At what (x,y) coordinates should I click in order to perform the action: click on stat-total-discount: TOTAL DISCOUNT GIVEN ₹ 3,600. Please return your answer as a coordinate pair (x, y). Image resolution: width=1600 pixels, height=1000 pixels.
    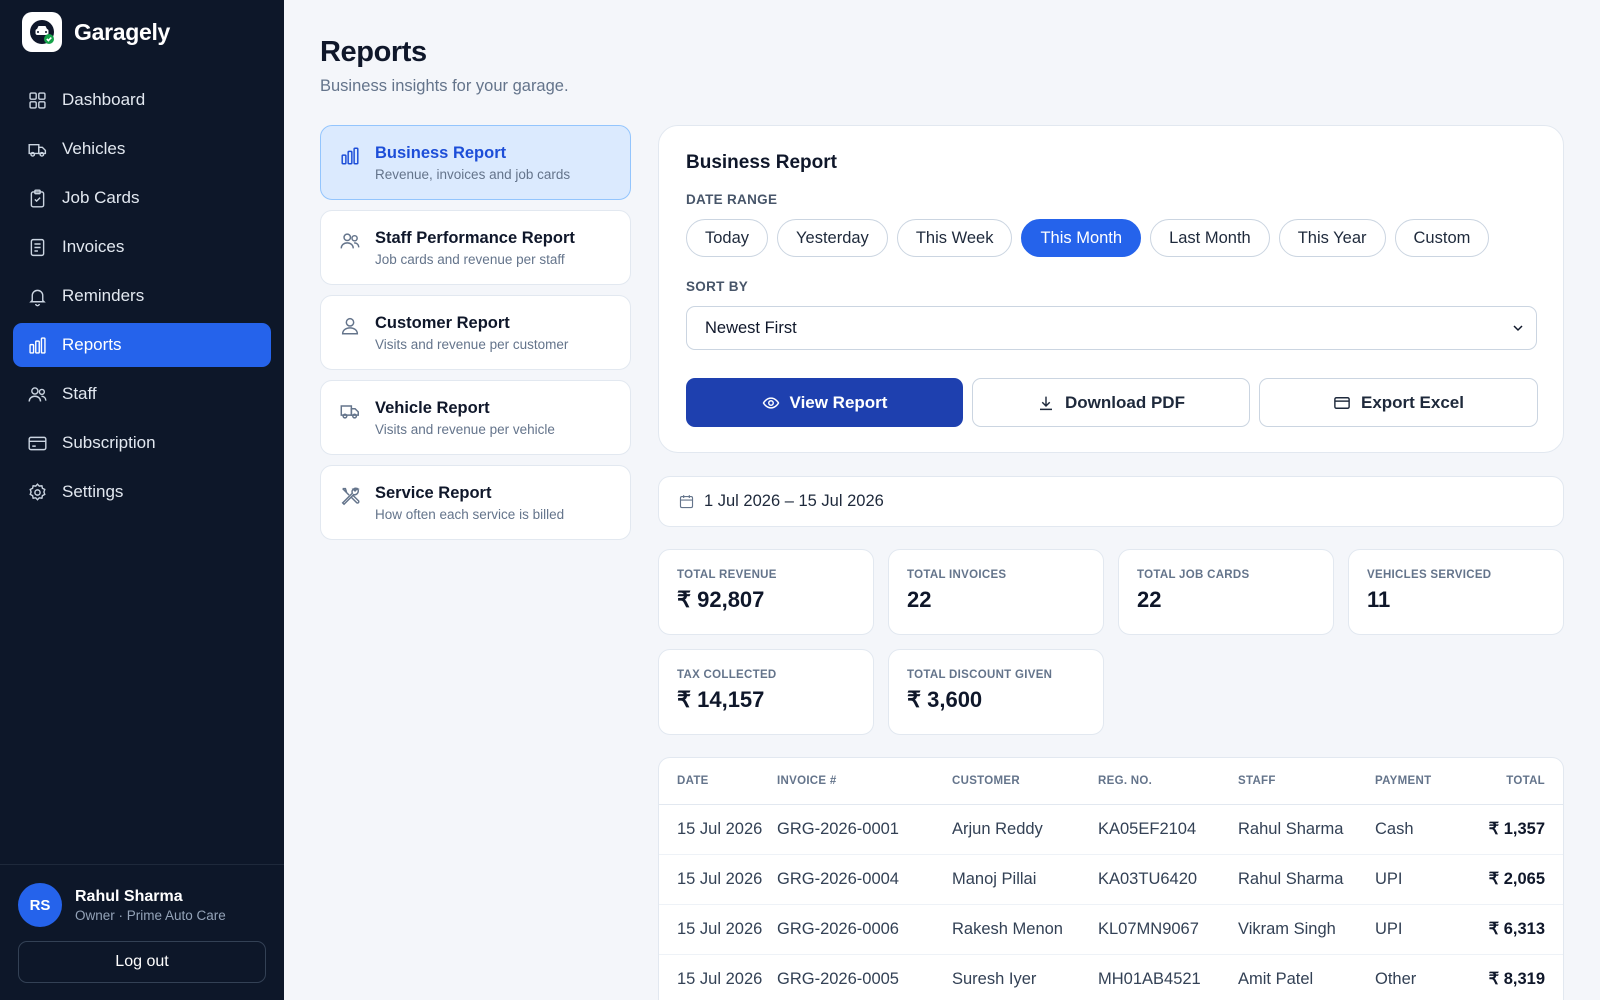
    Looking at the image, I should click on (996, 692).